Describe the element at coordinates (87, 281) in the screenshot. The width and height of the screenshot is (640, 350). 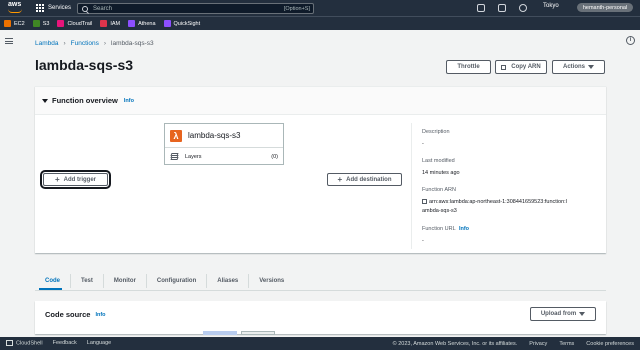
I see `tab-test: Test` at that location.